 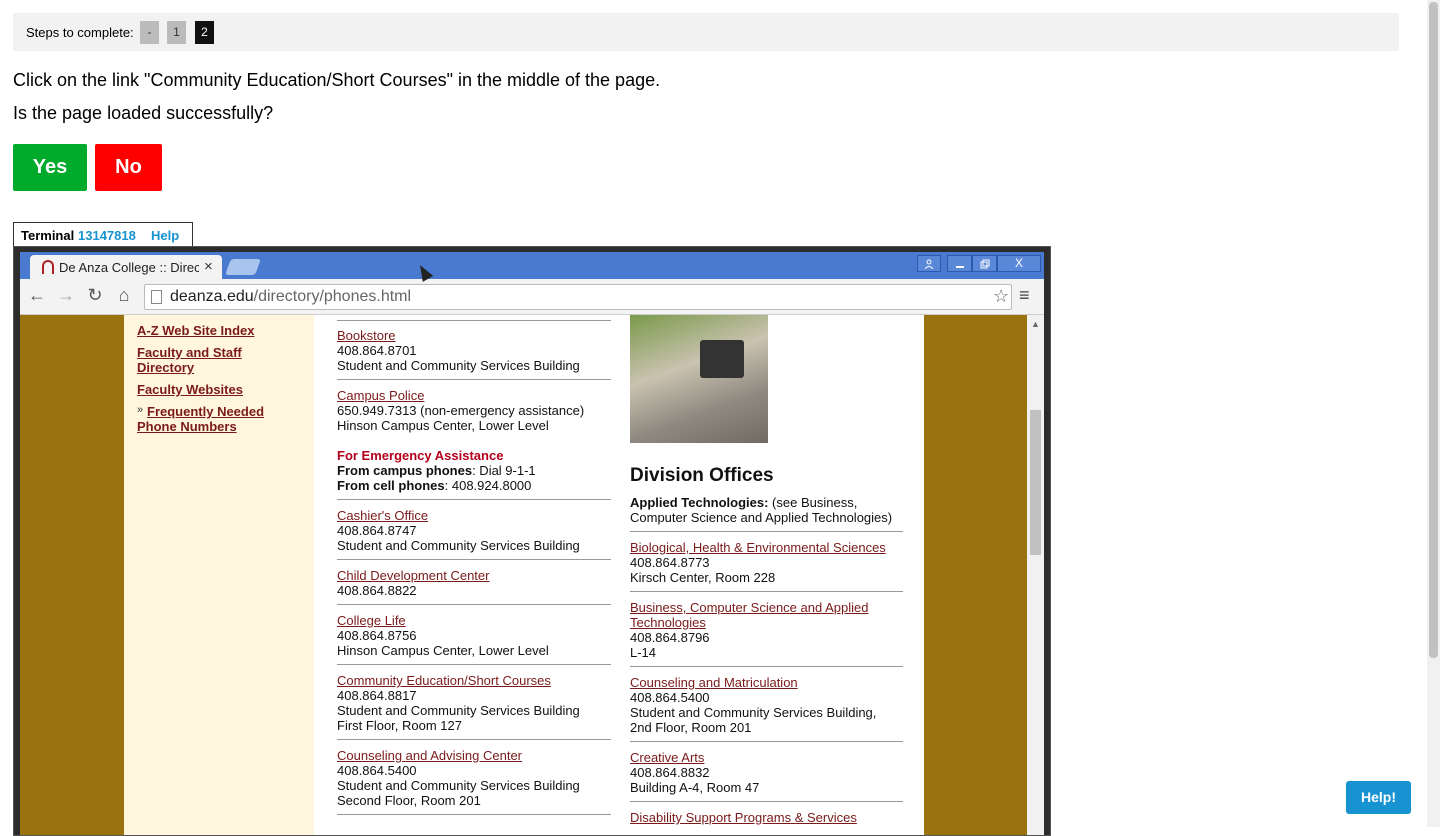 I want to click on entry-dsps: Disability Support Programs & Services, so click(x=767, y=817).